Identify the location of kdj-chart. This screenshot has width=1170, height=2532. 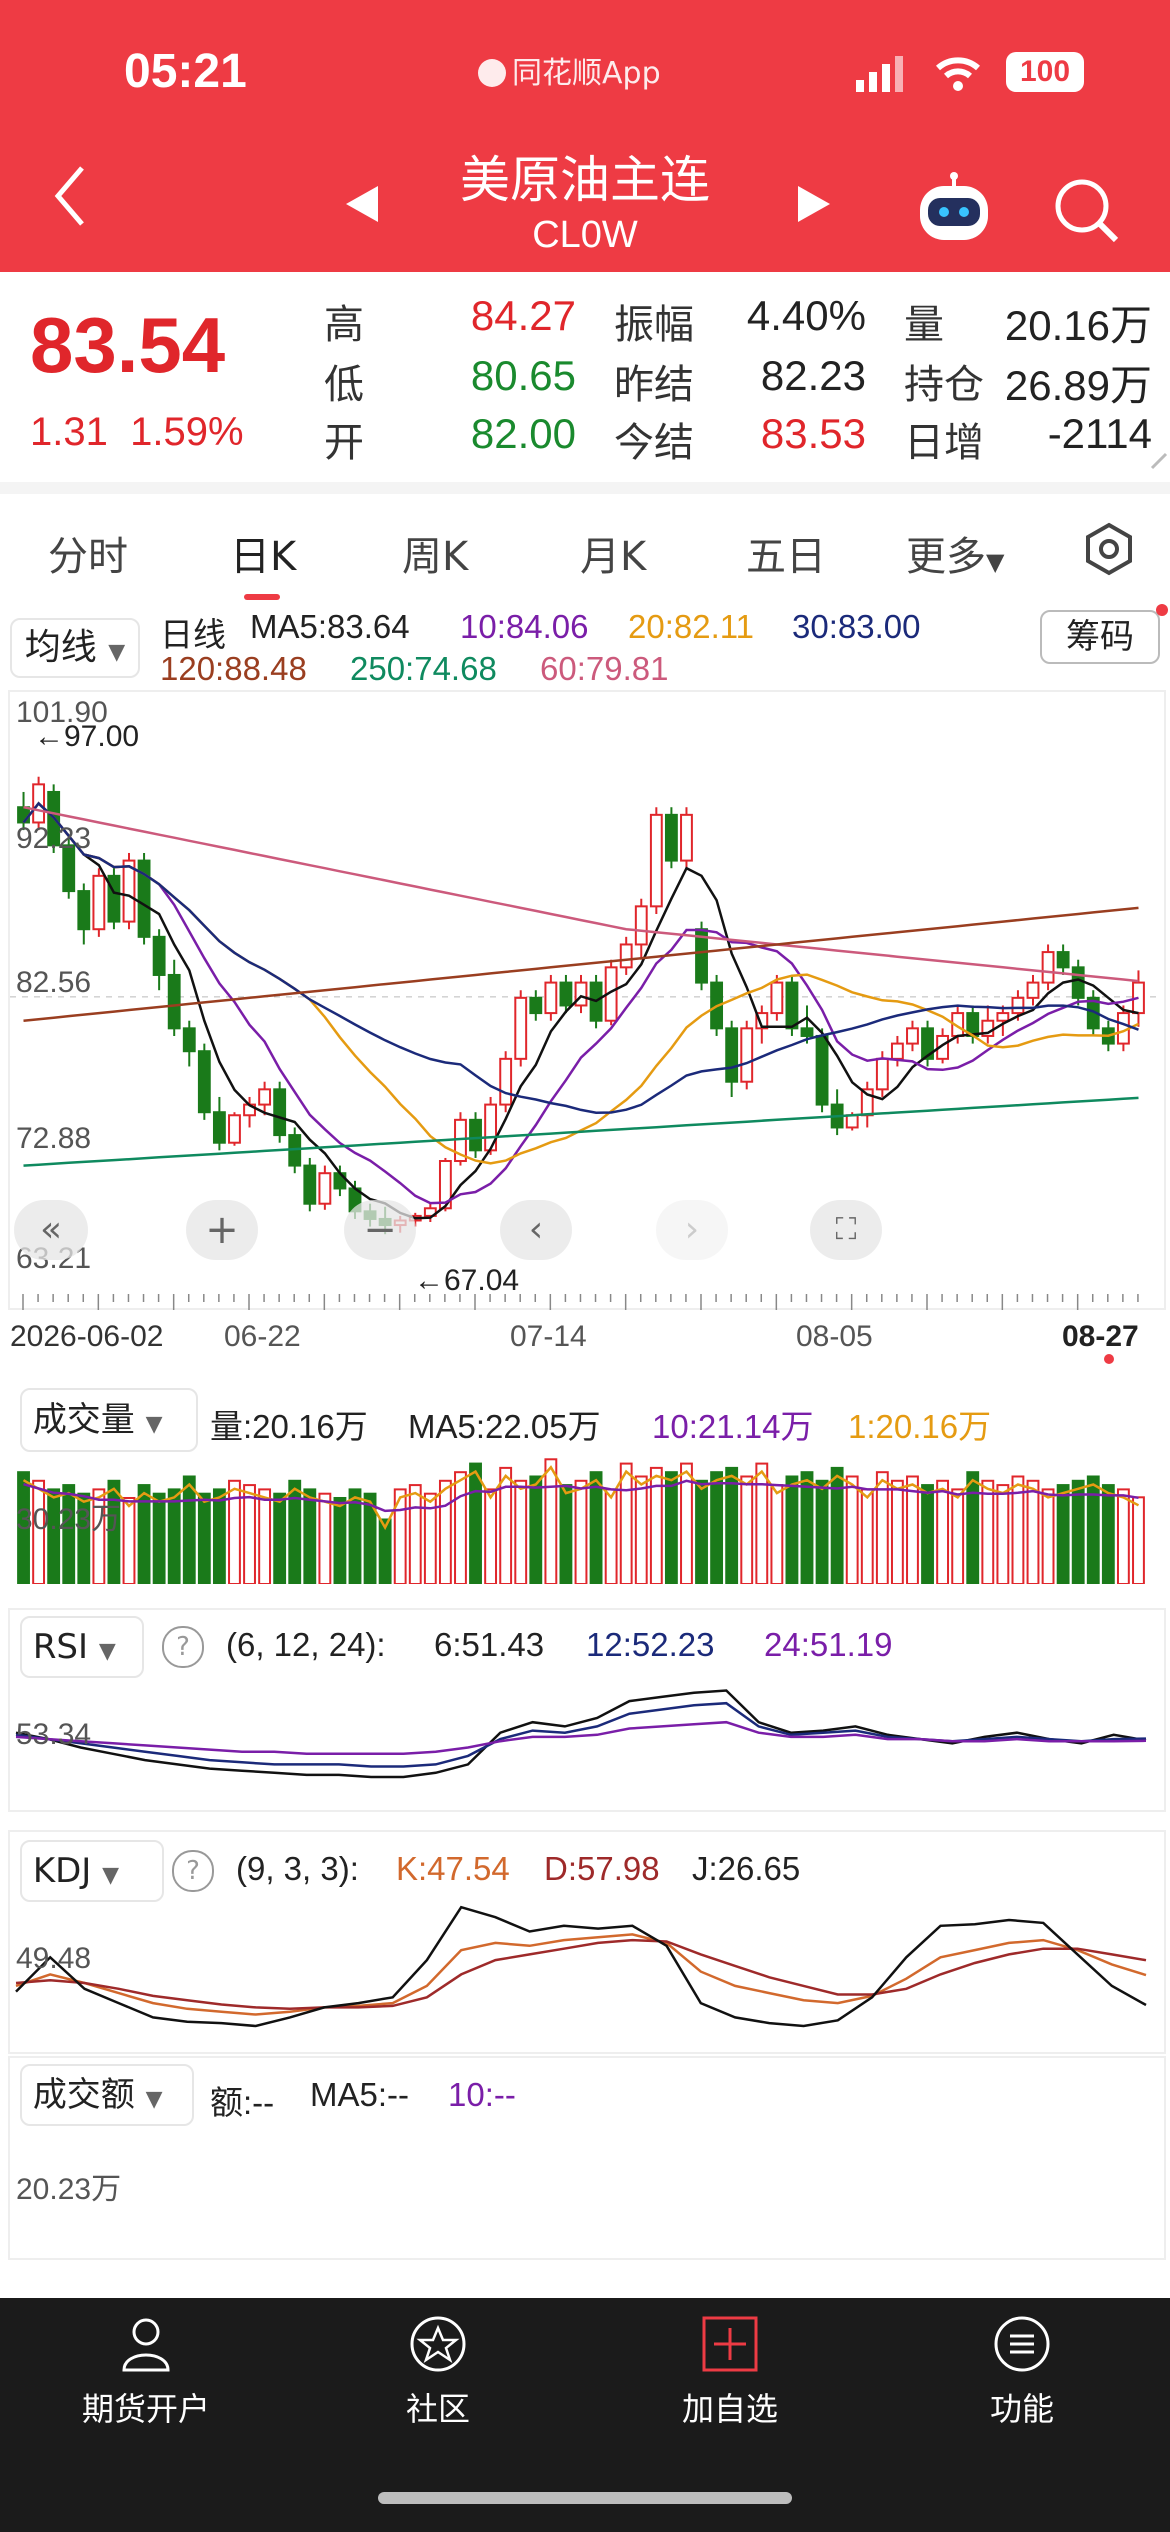
(585, 1968).